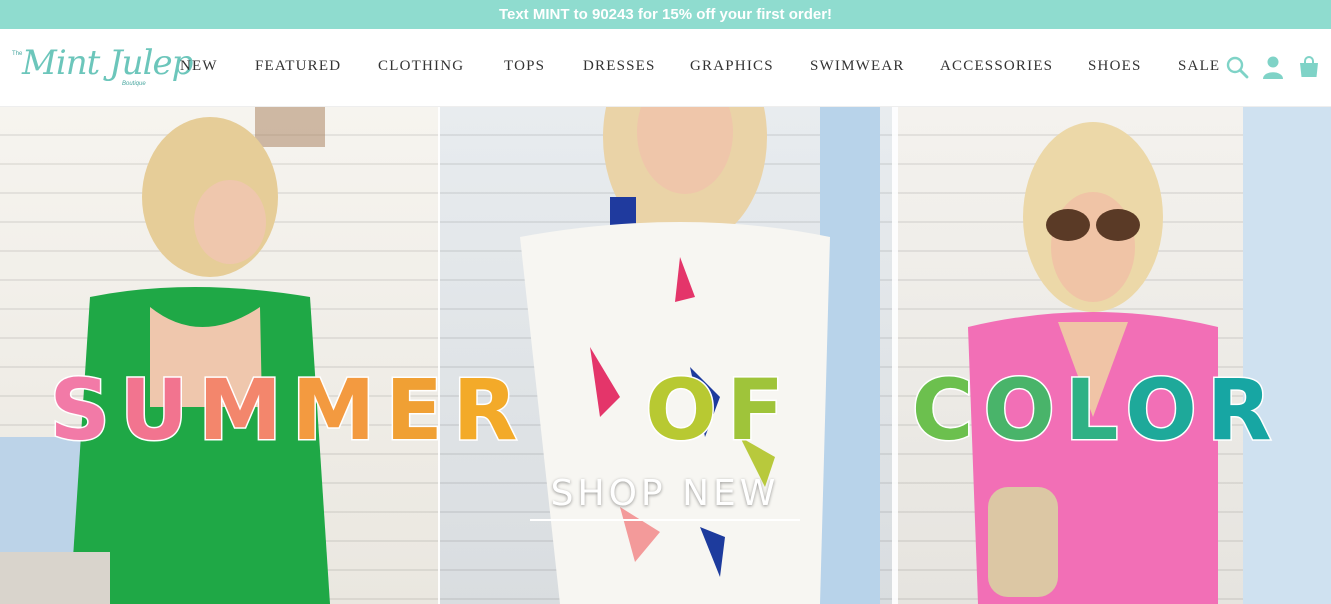 This screenshot has height=604, width=1331. I want to click on hero-title-letter: S, so click(84, 410).